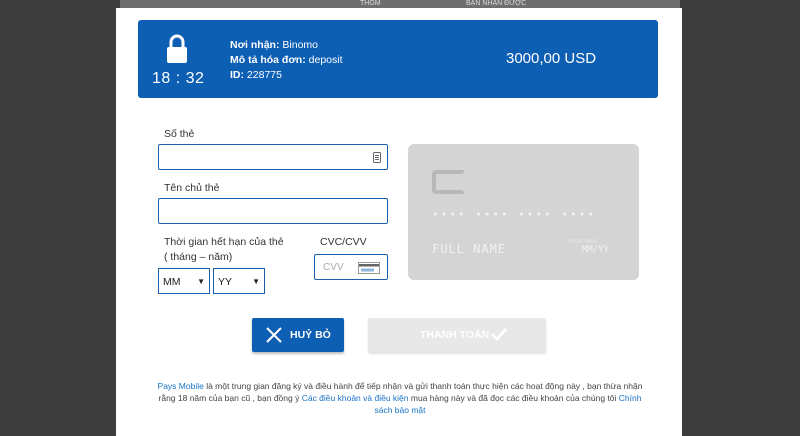 The image size is (800, 436). What do you see at coordinates (514, 214) in the screenshot?
I see `card-number-mask: •••• •••• •••• ••••` at bounding box center [514, 214].